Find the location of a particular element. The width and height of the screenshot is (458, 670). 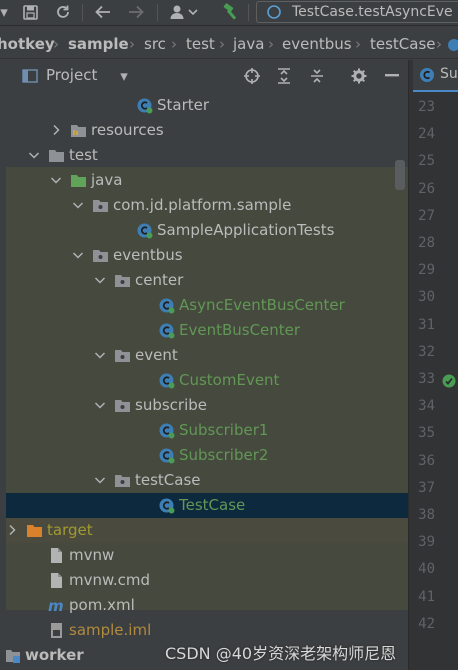

tree-item: SampleApplicationTests is located at coordinates (207, 230).